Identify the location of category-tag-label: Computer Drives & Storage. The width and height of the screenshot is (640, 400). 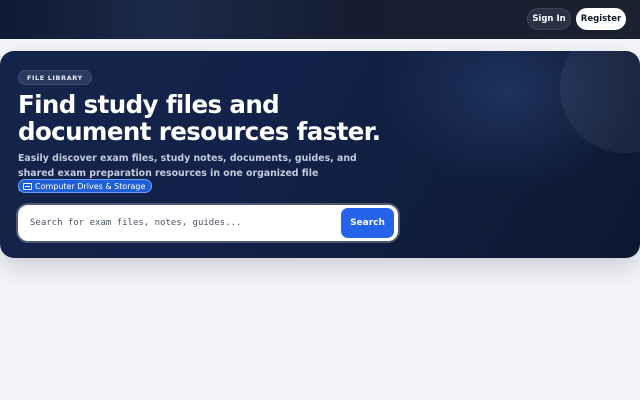
(90, 186).